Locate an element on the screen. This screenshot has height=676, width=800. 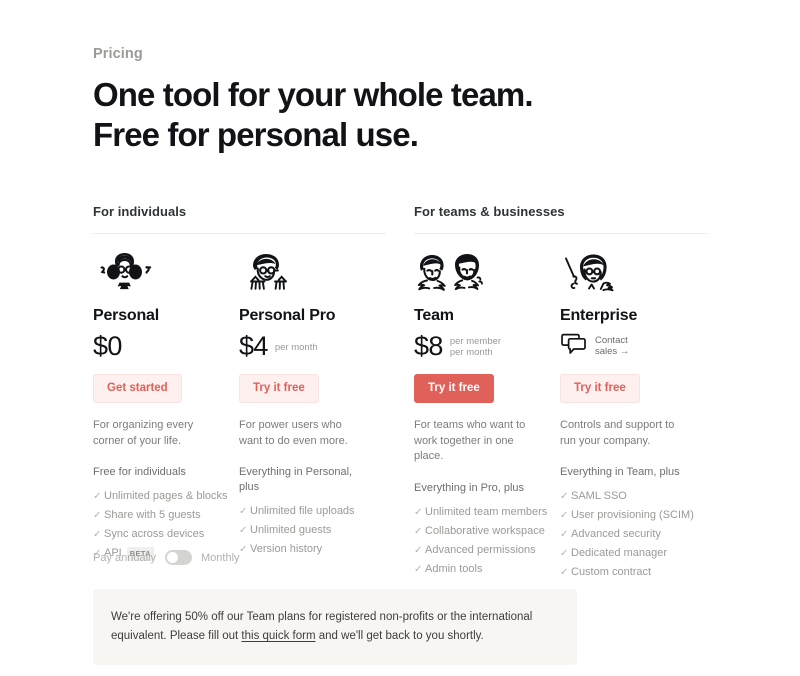
feature-item: ✓ Collaborative workspace is located at coordinates (480, 531).